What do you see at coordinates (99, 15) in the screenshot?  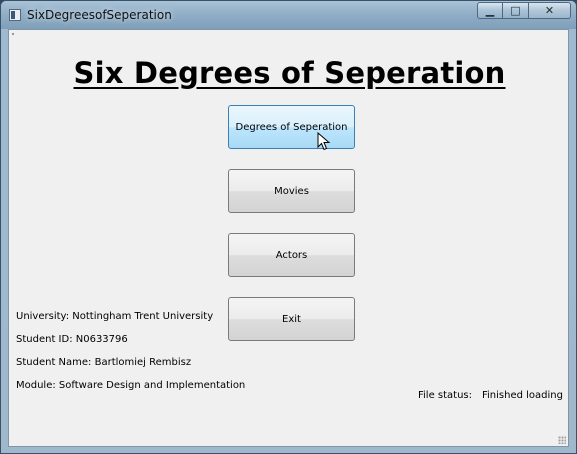 I see `window-title: SixDegreesofSeperation` at bounding box center [99, 15].